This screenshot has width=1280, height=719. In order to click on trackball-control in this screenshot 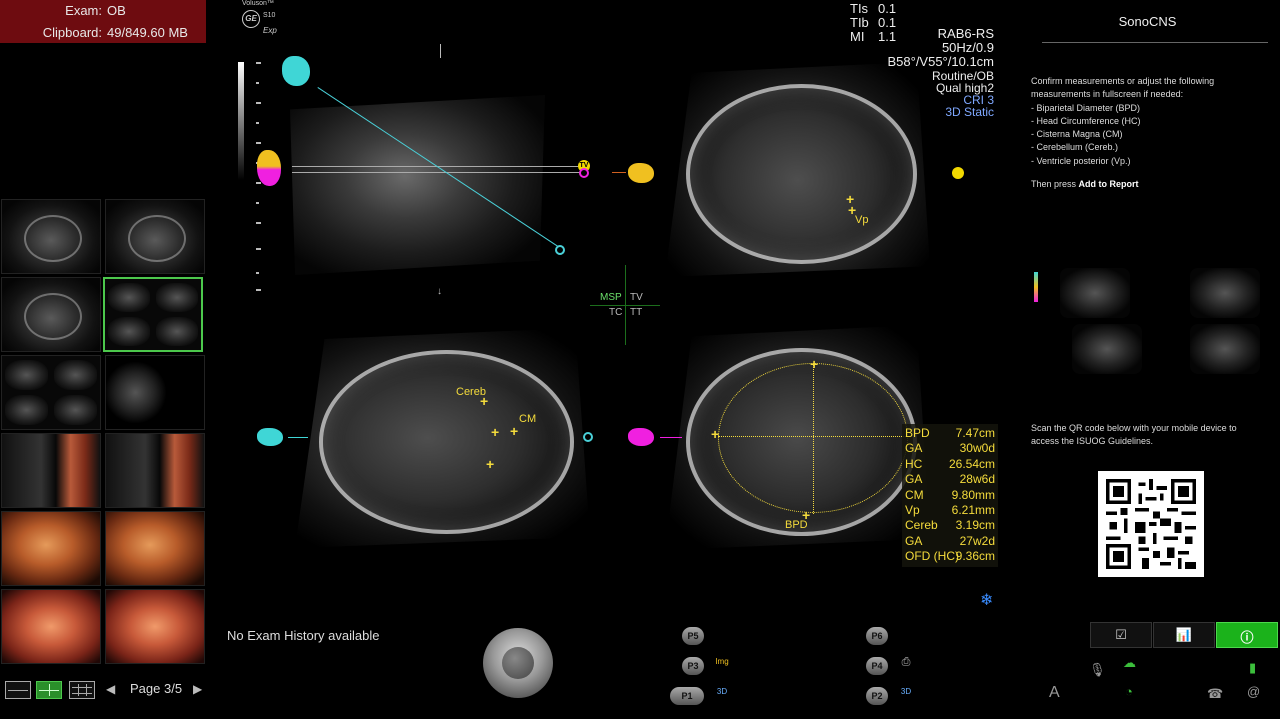, I will do `click(518, 663)`.